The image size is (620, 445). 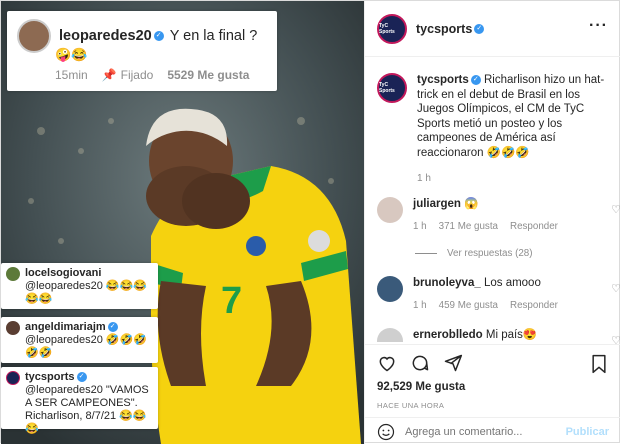 I want to click on overlay-user: tycsports, so click(x=50, y=377).